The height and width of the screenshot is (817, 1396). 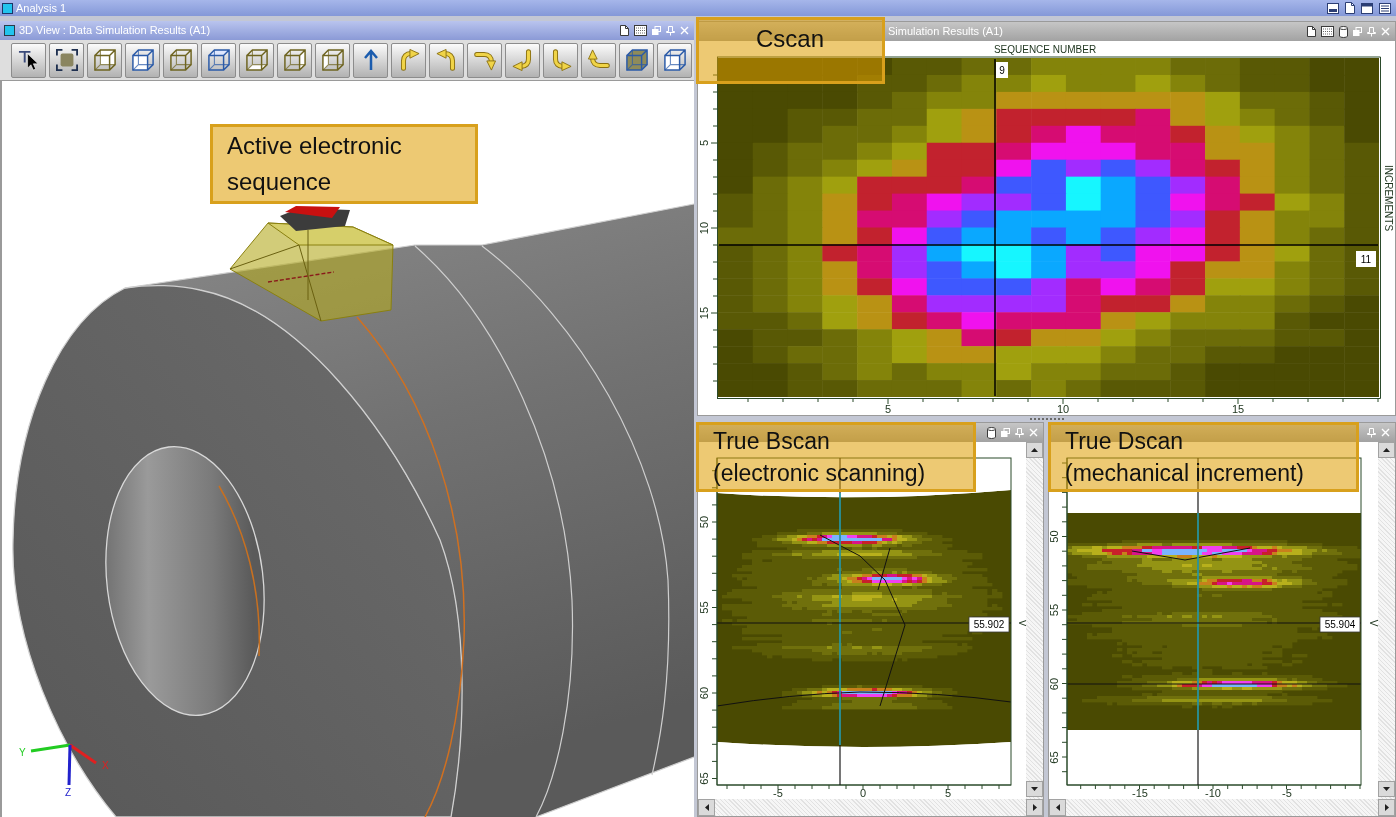 I want to click on frame-corners-icon, so click(x=66, y=60).